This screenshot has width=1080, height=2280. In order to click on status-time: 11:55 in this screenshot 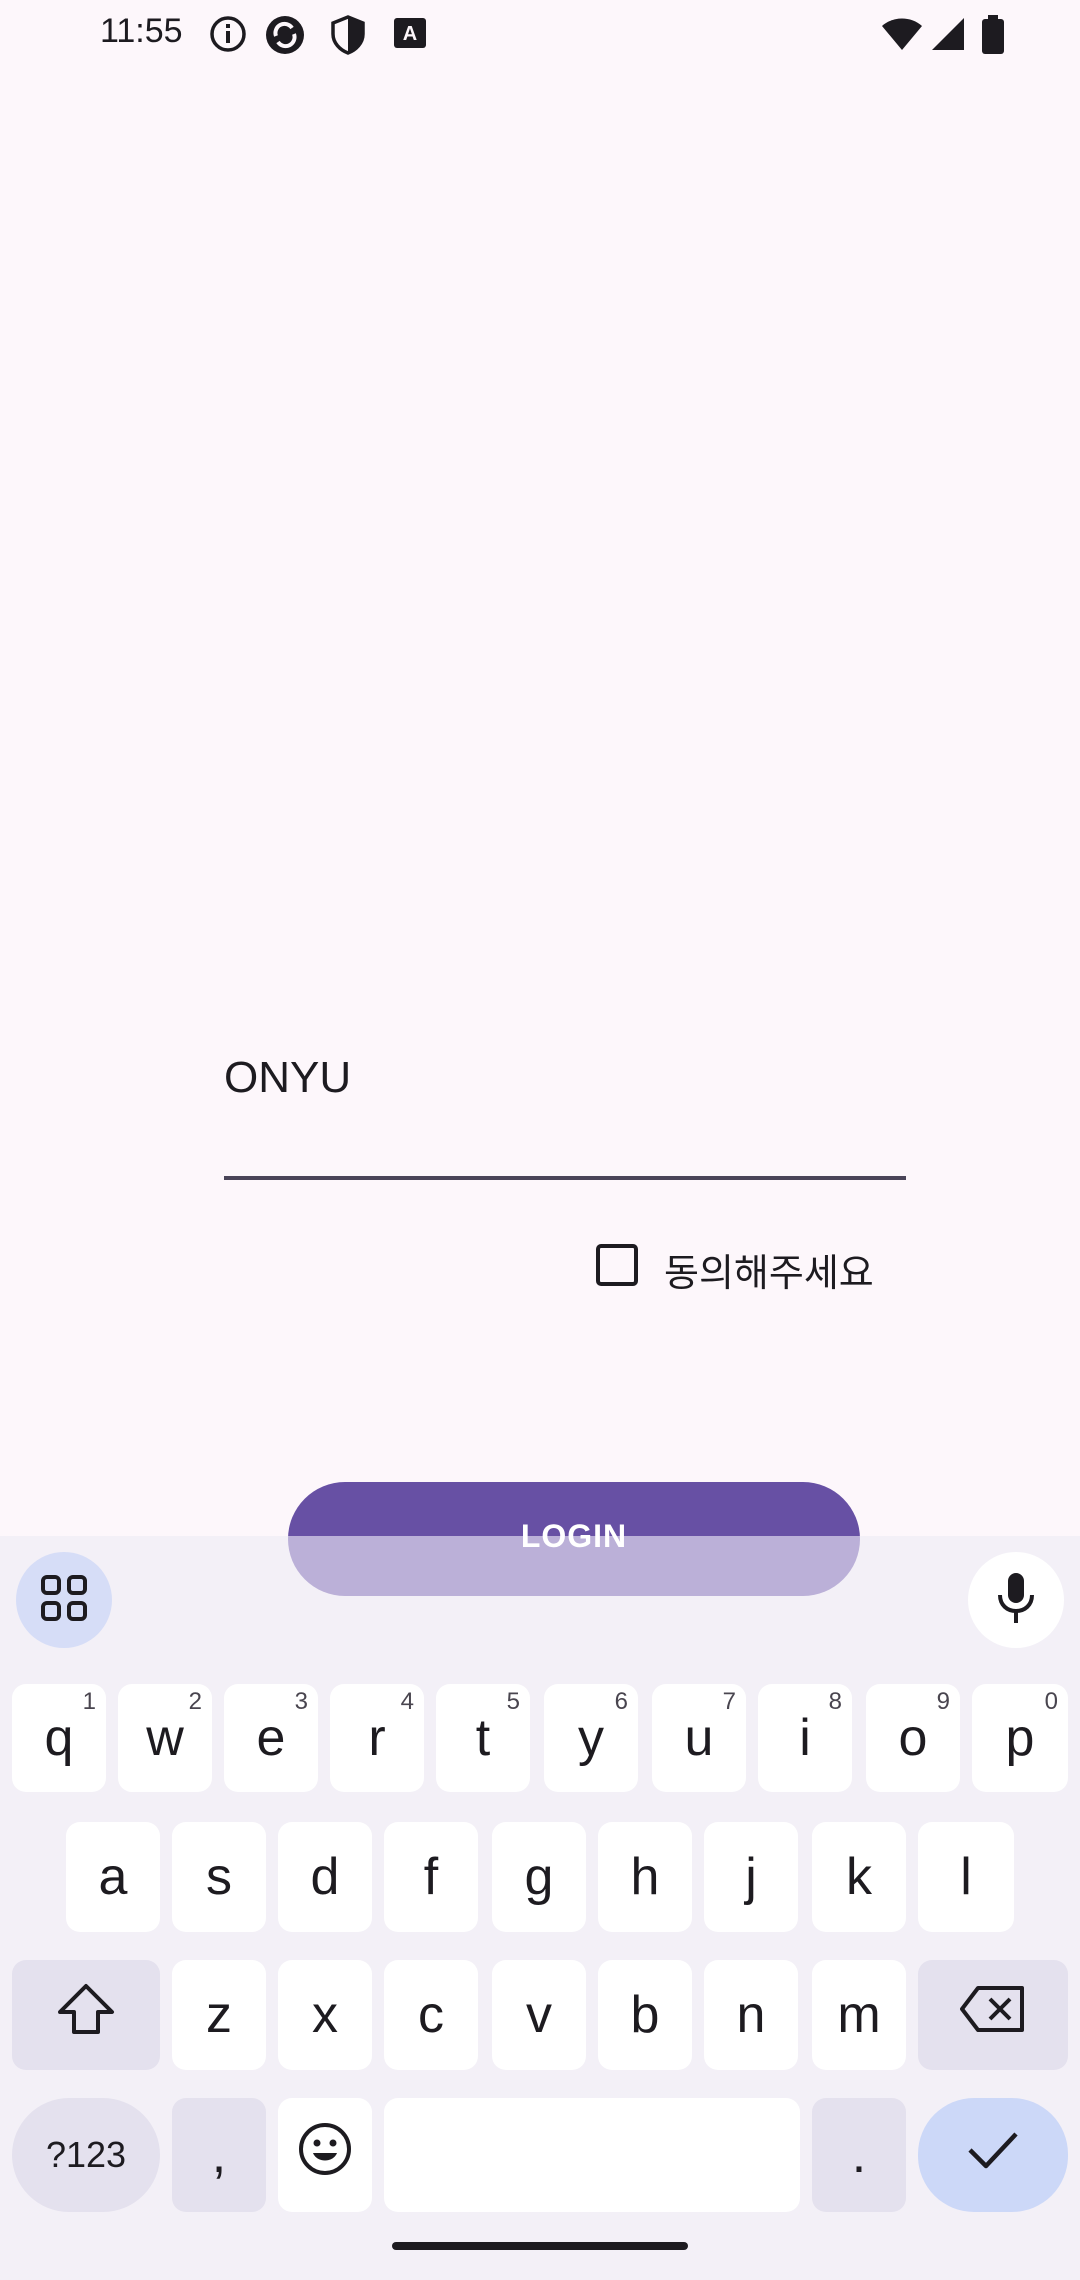, I will do `click(141, 31)`.